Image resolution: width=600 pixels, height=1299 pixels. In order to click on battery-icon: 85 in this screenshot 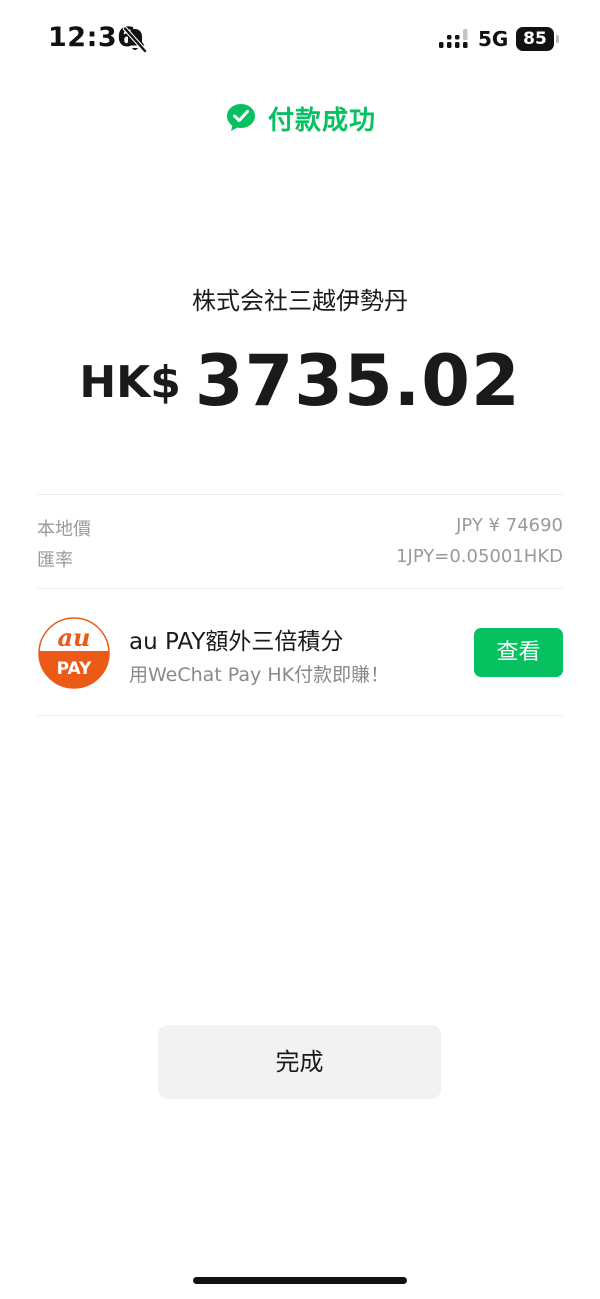, I will do `click(538, 39)`.